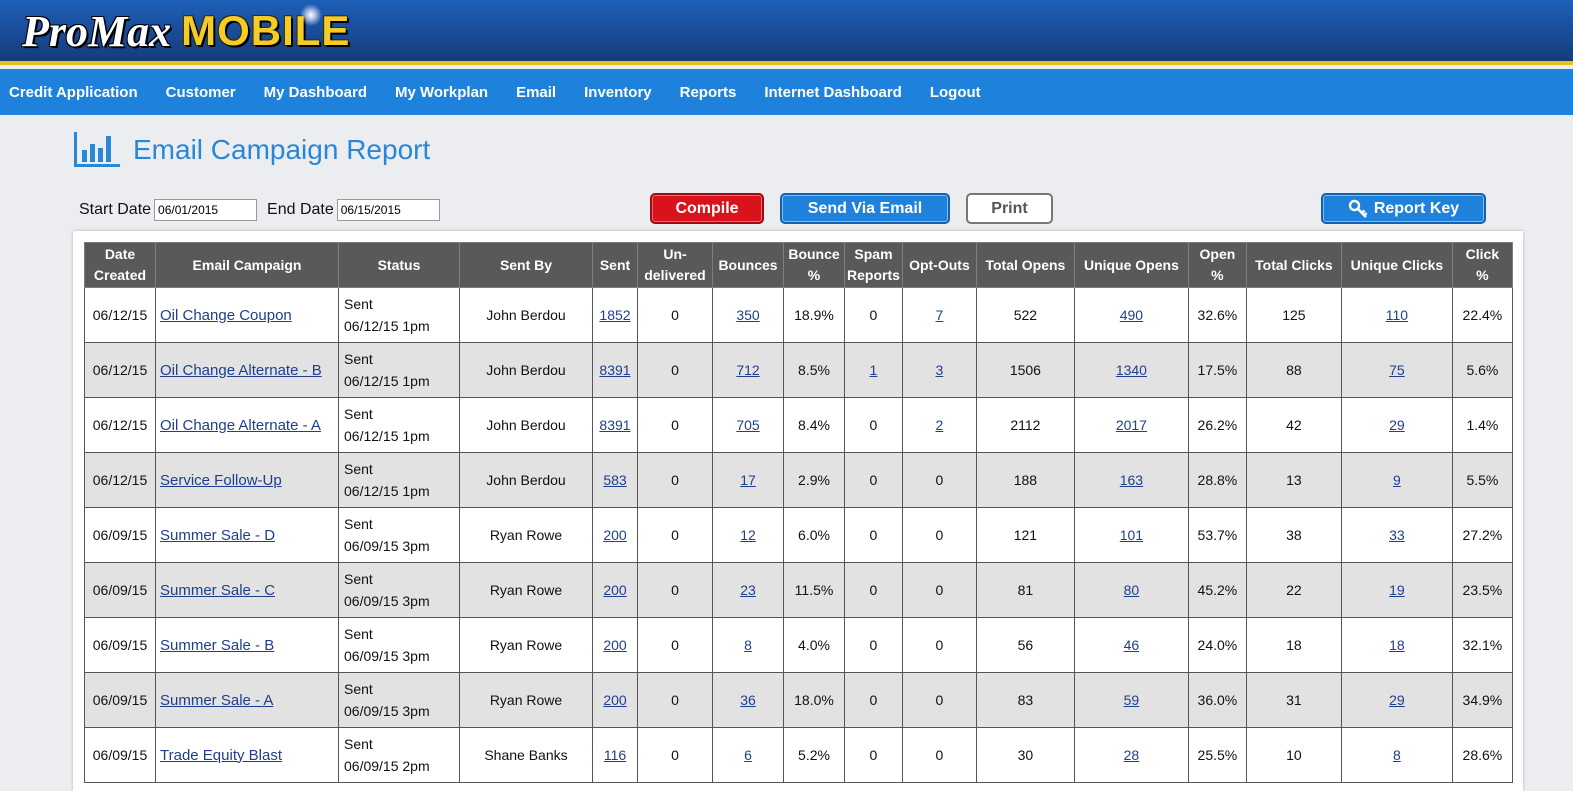 The image size is (1573, 791). What do you see at coordinates (315, 92) in the screenshot?
I see `nav-my-dashboard: My Dashboard` at bounding box center [315, 92].